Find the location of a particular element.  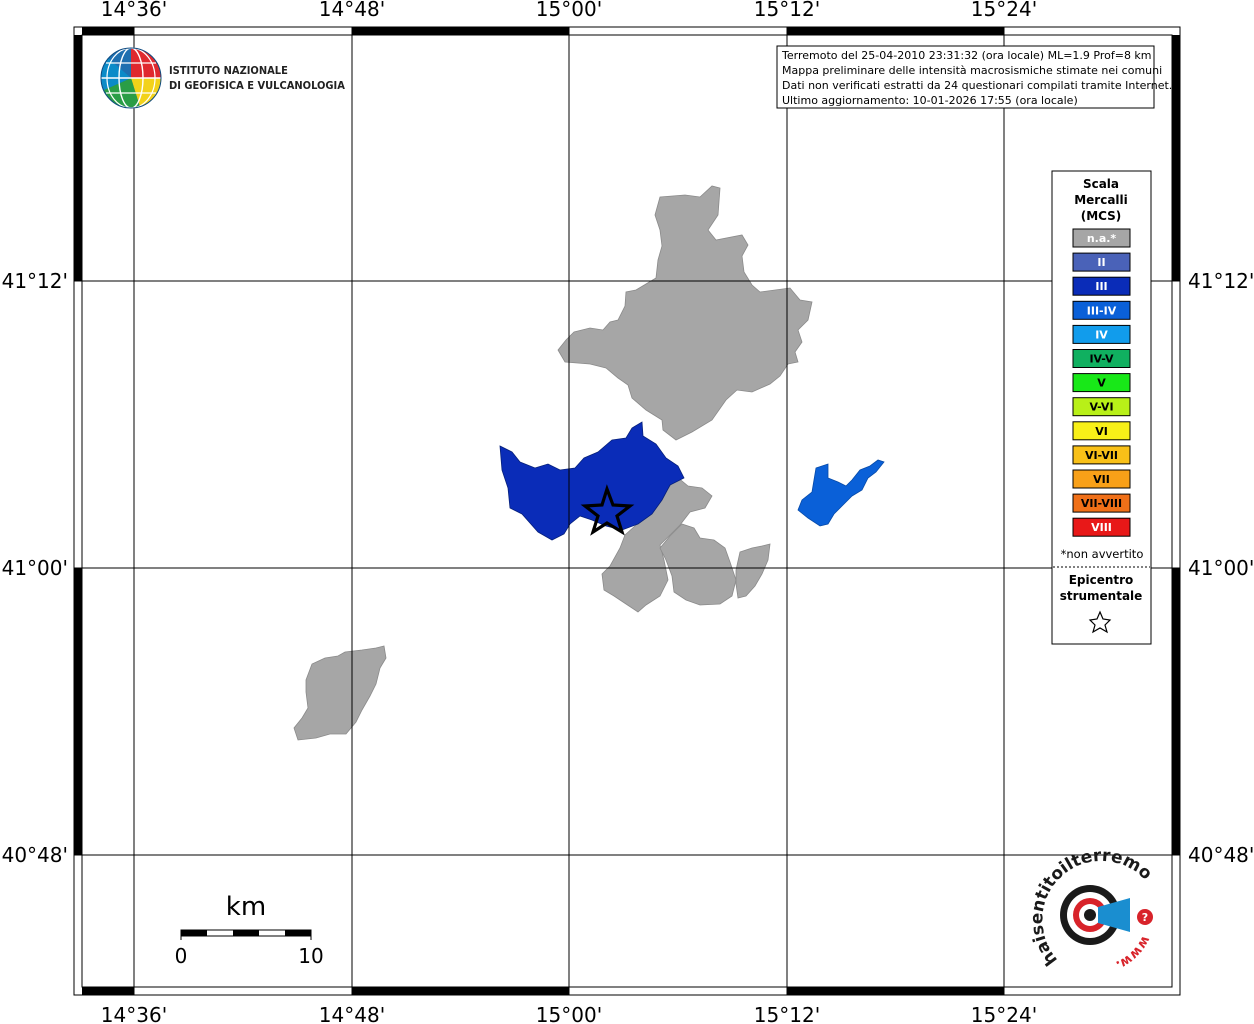

lon-label-top-5: 15°24' is located at coordinates (1004, 10).